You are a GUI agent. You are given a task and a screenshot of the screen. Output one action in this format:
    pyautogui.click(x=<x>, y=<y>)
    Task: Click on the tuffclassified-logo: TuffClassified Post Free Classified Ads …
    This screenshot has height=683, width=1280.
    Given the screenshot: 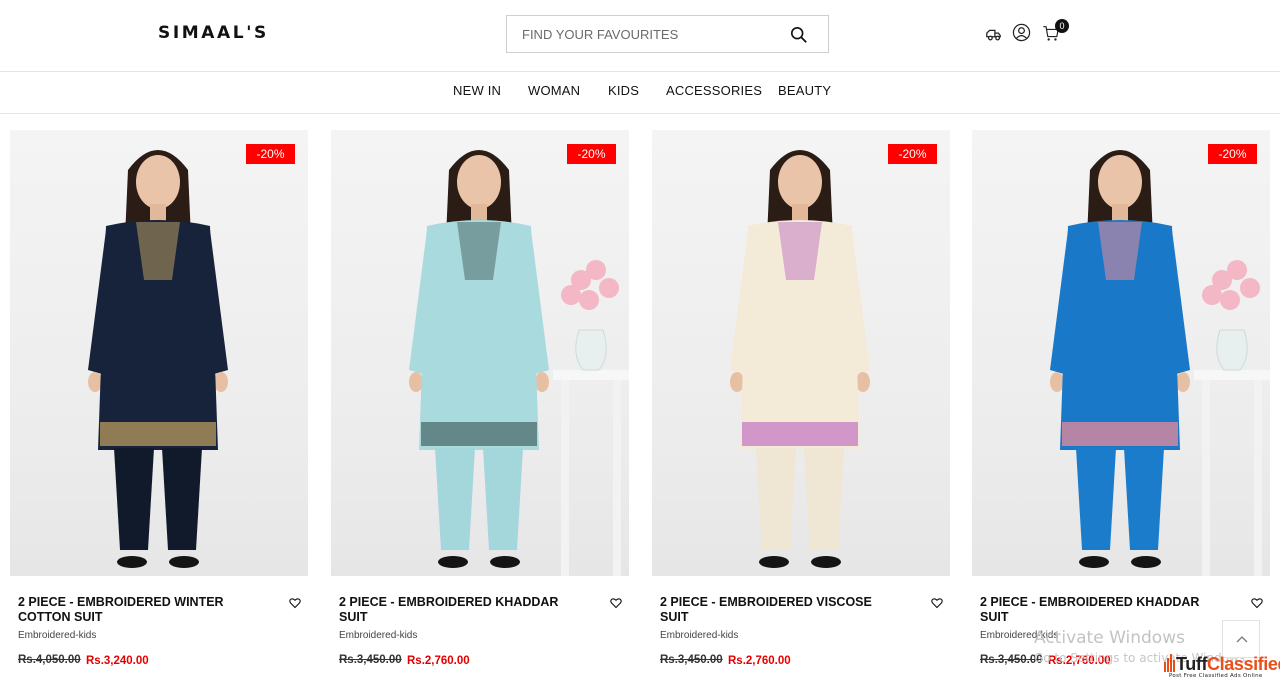 What is the action you would take?
    pyautogui.click(x=1222, y=667)
    